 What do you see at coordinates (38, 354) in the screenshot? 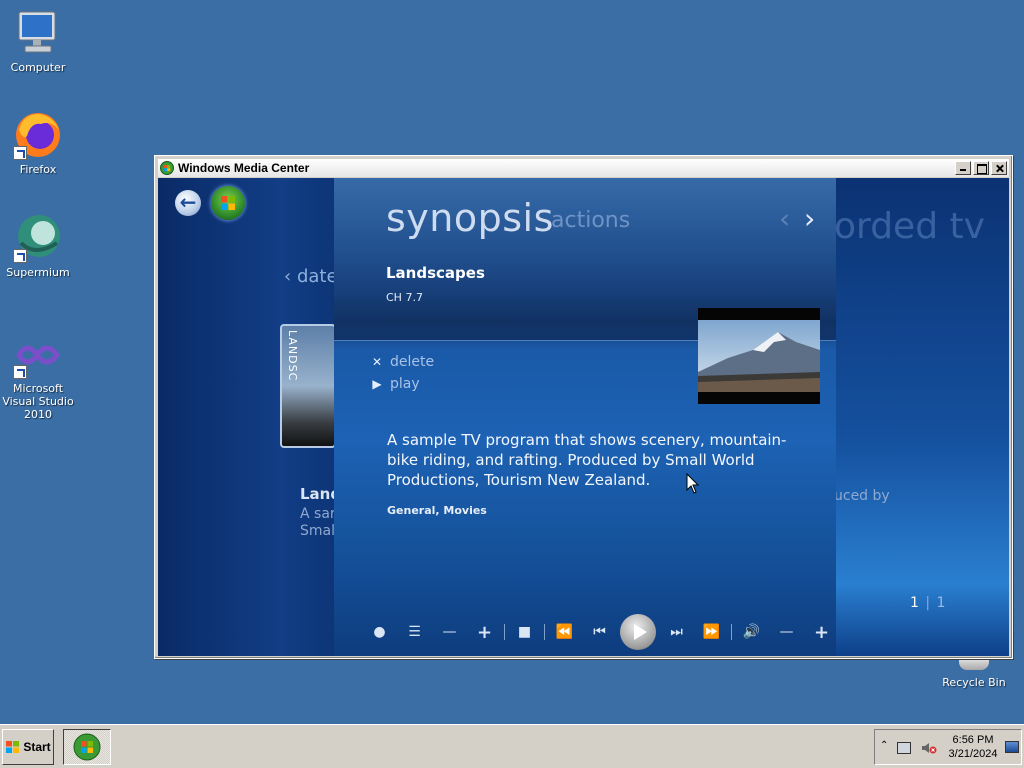
I see `visual-studio-icon` at bounding box center [38, 354].